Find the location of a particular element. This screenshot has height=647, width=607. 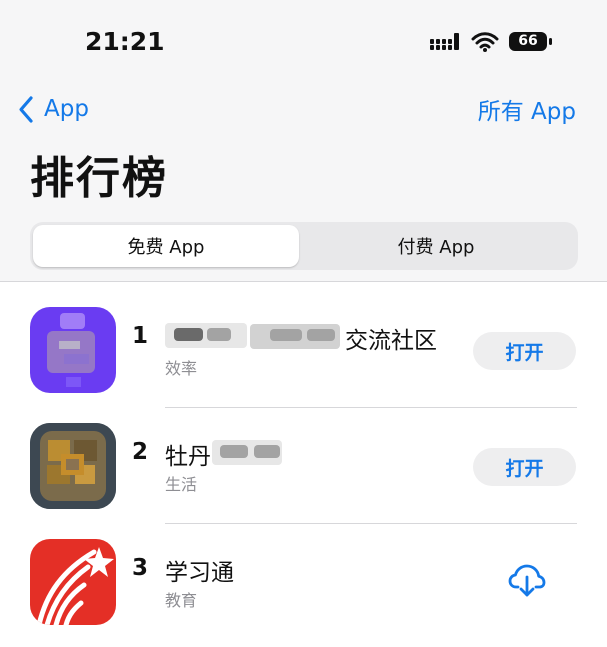

header-divider is located at coordinates (303, 281).